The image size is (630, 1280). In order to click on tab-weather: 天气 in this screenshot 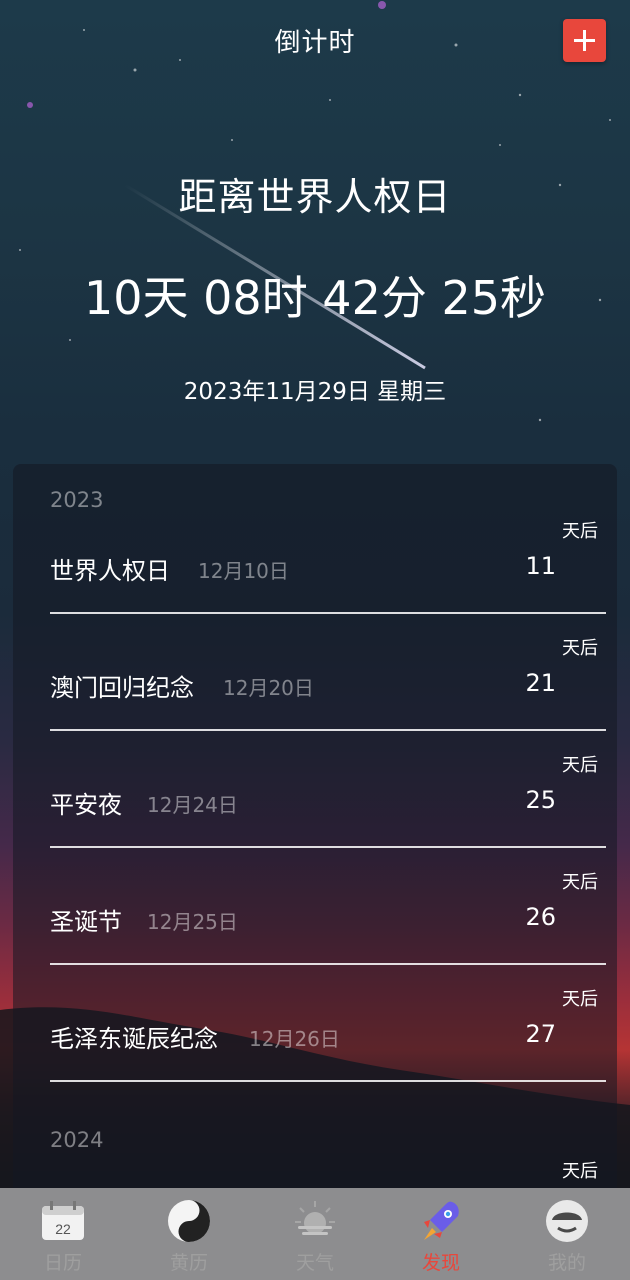, I will do `click(315, 1234)`.